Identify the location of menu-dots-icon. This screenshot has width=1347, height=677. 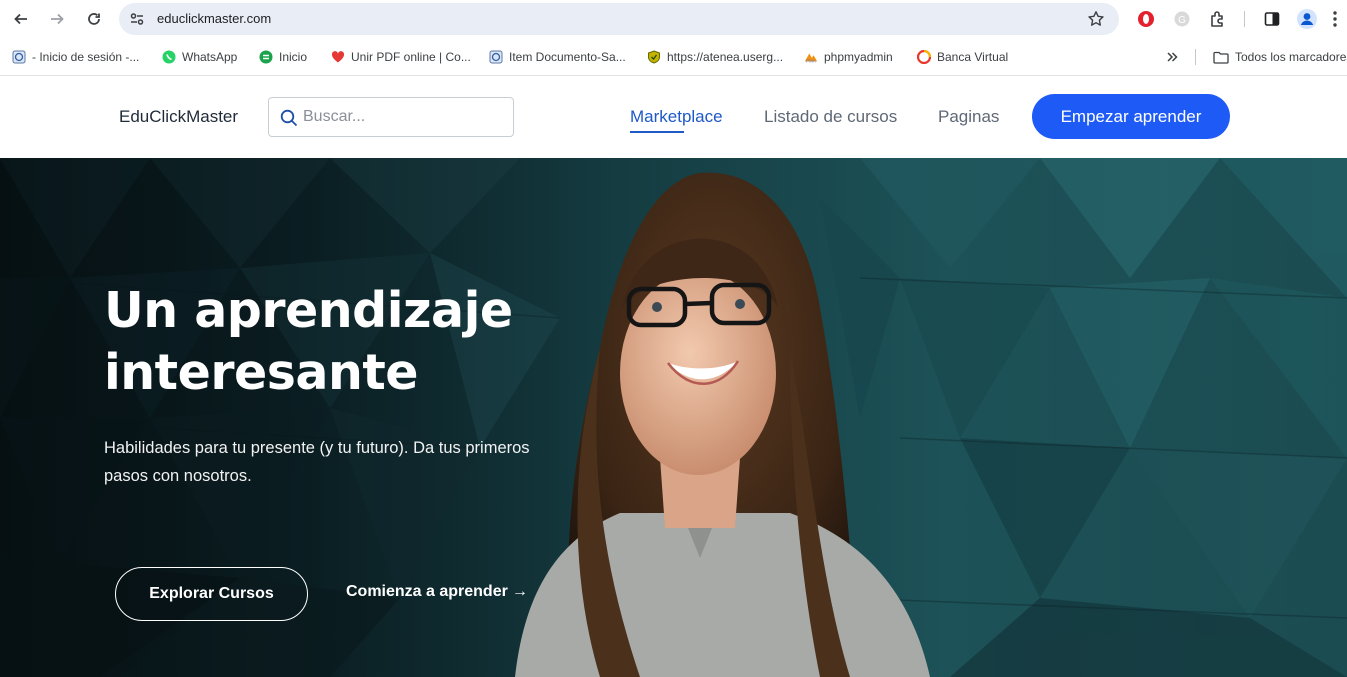
(1335, 19).